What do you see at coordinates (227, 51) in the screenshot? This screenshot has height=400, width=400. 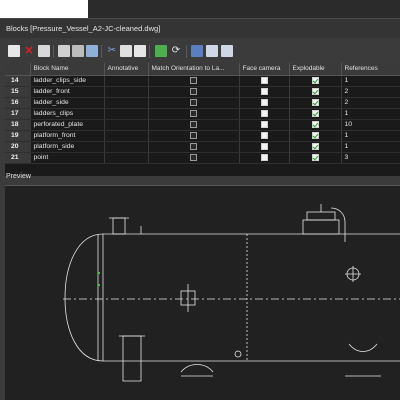 I see `details-view-icon` at bounding box center [227, 51].